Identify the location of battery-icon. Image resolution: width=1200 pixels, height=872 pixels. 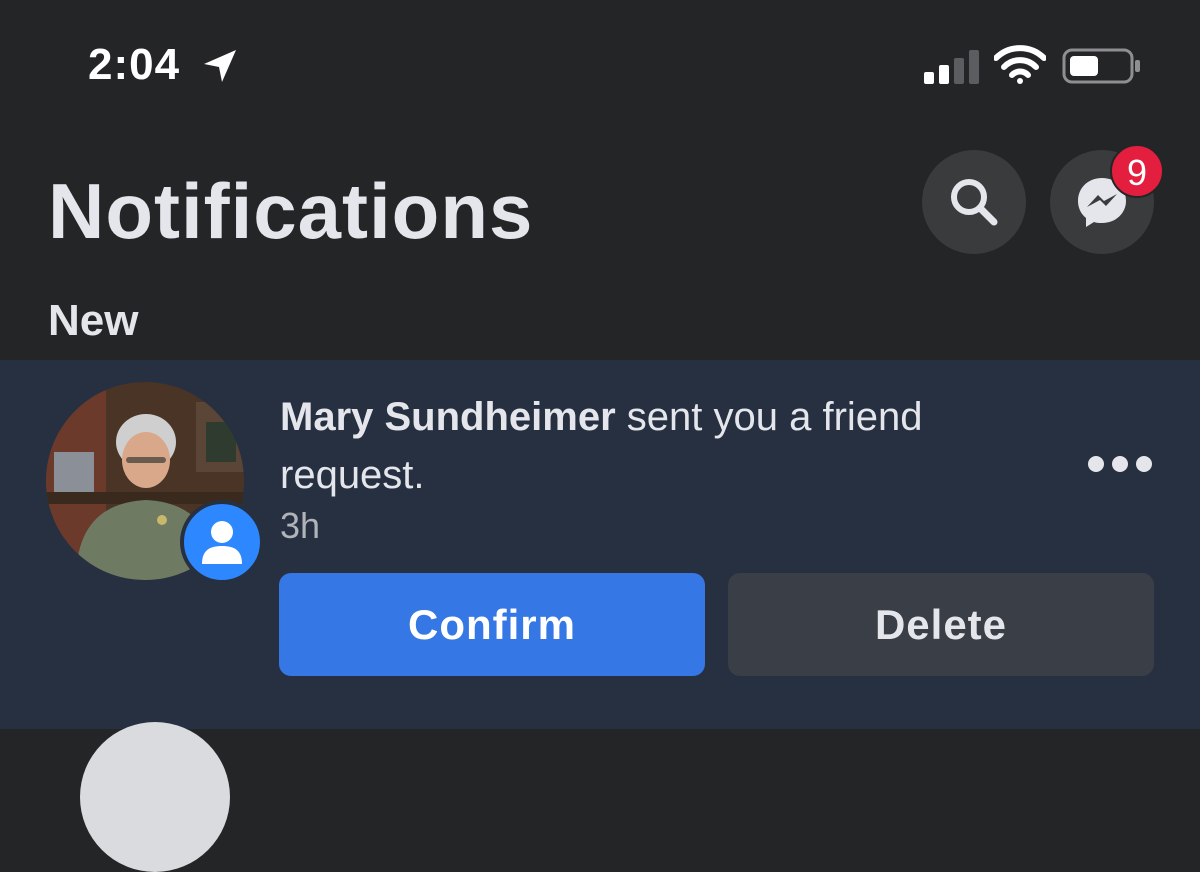
(1101, 66).